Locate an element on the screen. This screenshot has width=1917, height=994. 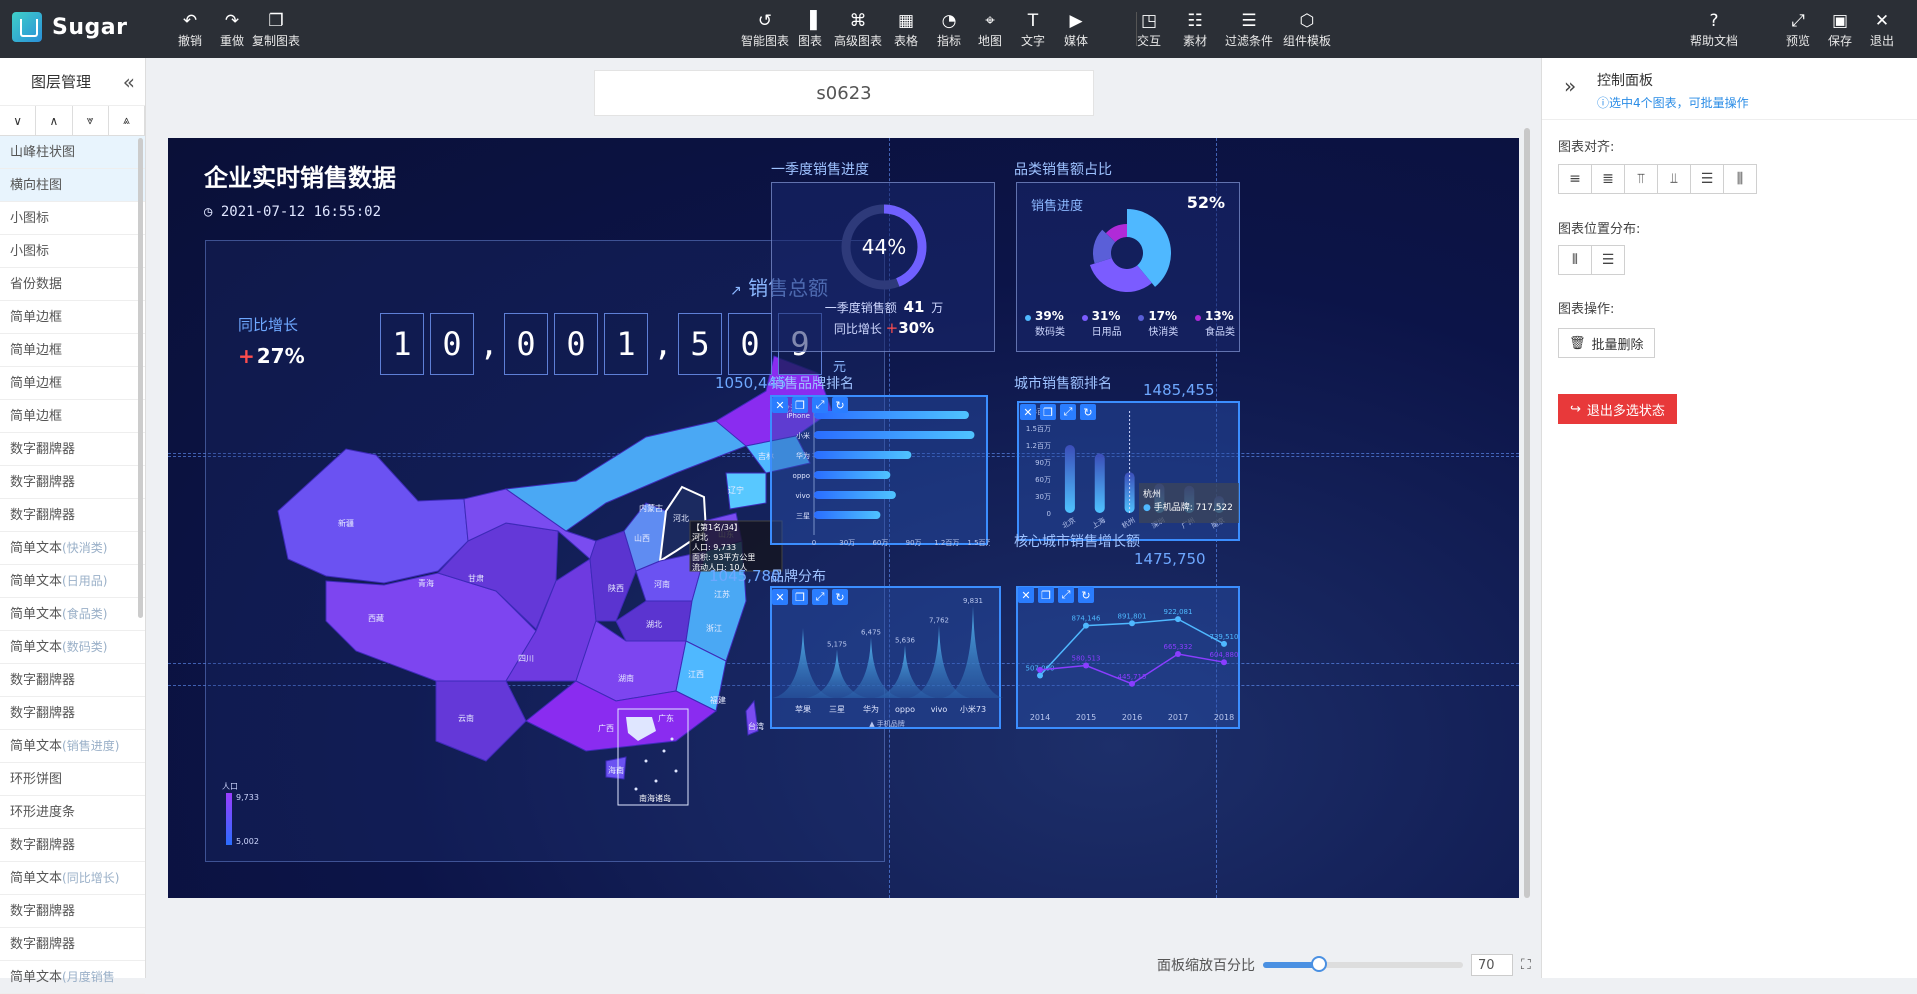
distribute-vertical-icon: ☰ is located at coordinates (1608, 260).